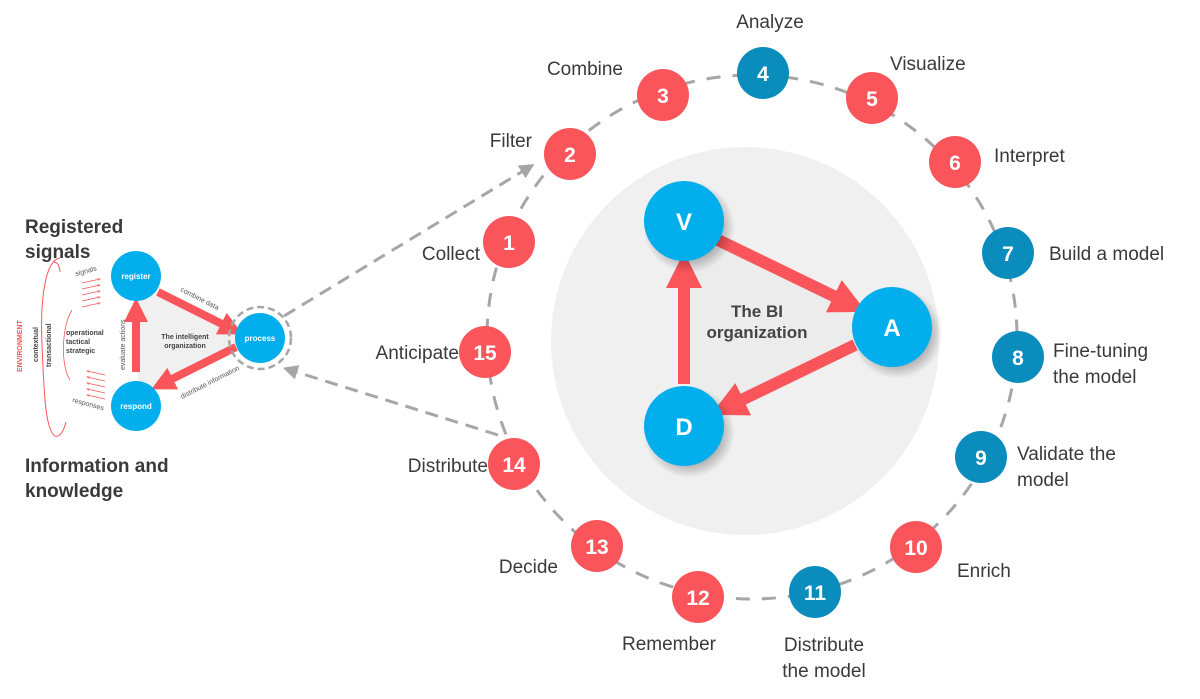 This screenshot has height=699, width=1200. I want to click on node-register-label: register, so click(135, 276).